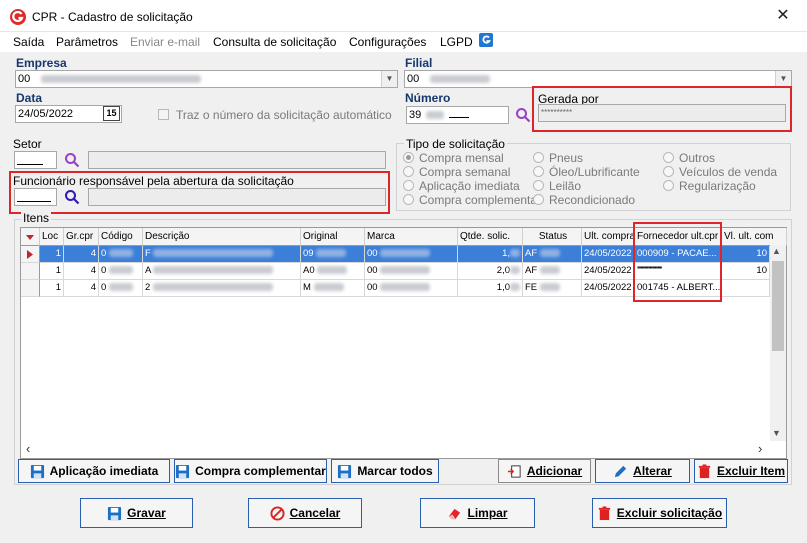  Describe the element at coordinates (333, 254) in the screenshot. I see `cell-original: 09` at that location.